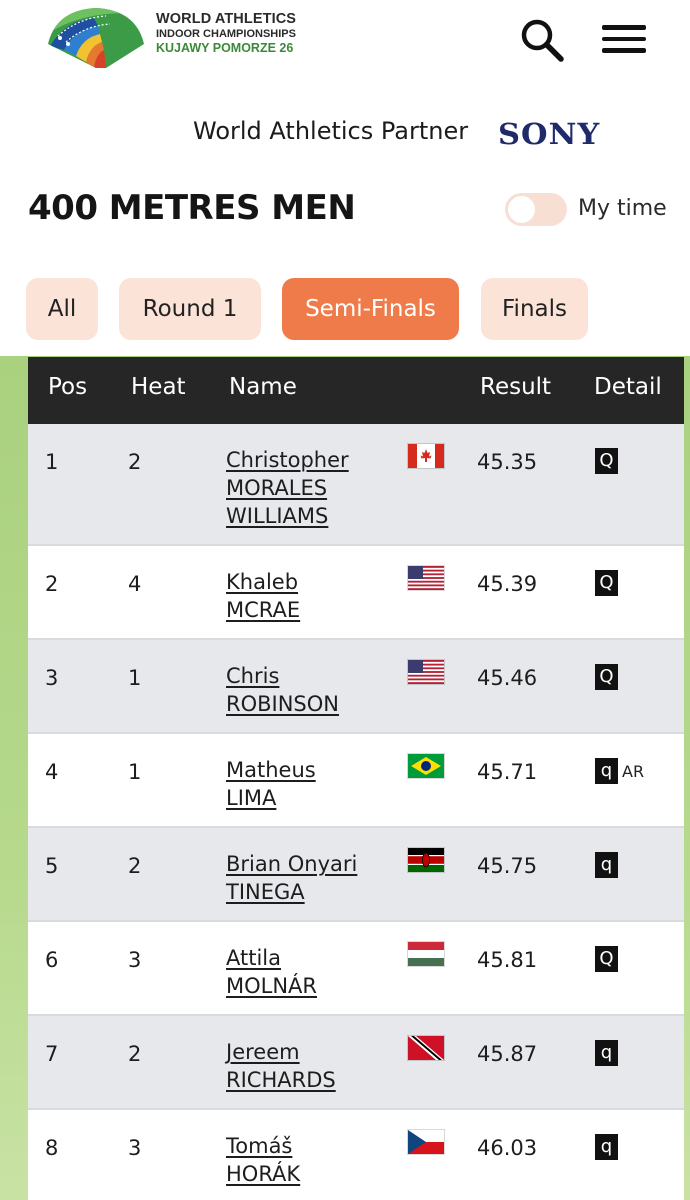  I want to click on table-row: 4 1 Matheus LIMA 45.71 q AR, so click(356, 781).